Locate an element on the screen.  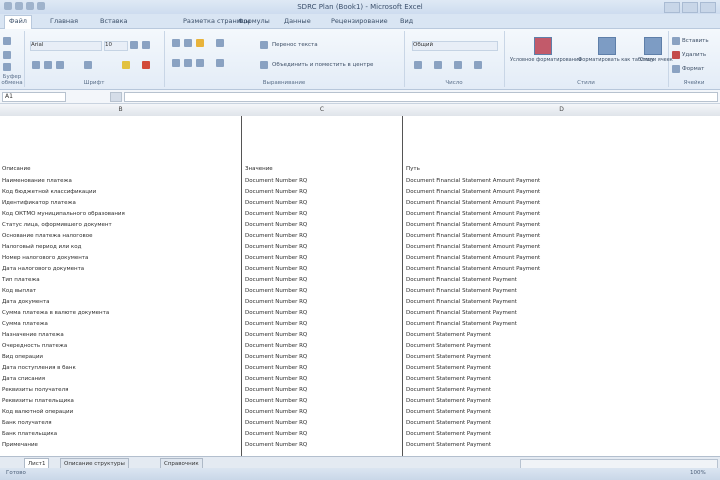
cell: Значение is located at coordinates (322, 169).